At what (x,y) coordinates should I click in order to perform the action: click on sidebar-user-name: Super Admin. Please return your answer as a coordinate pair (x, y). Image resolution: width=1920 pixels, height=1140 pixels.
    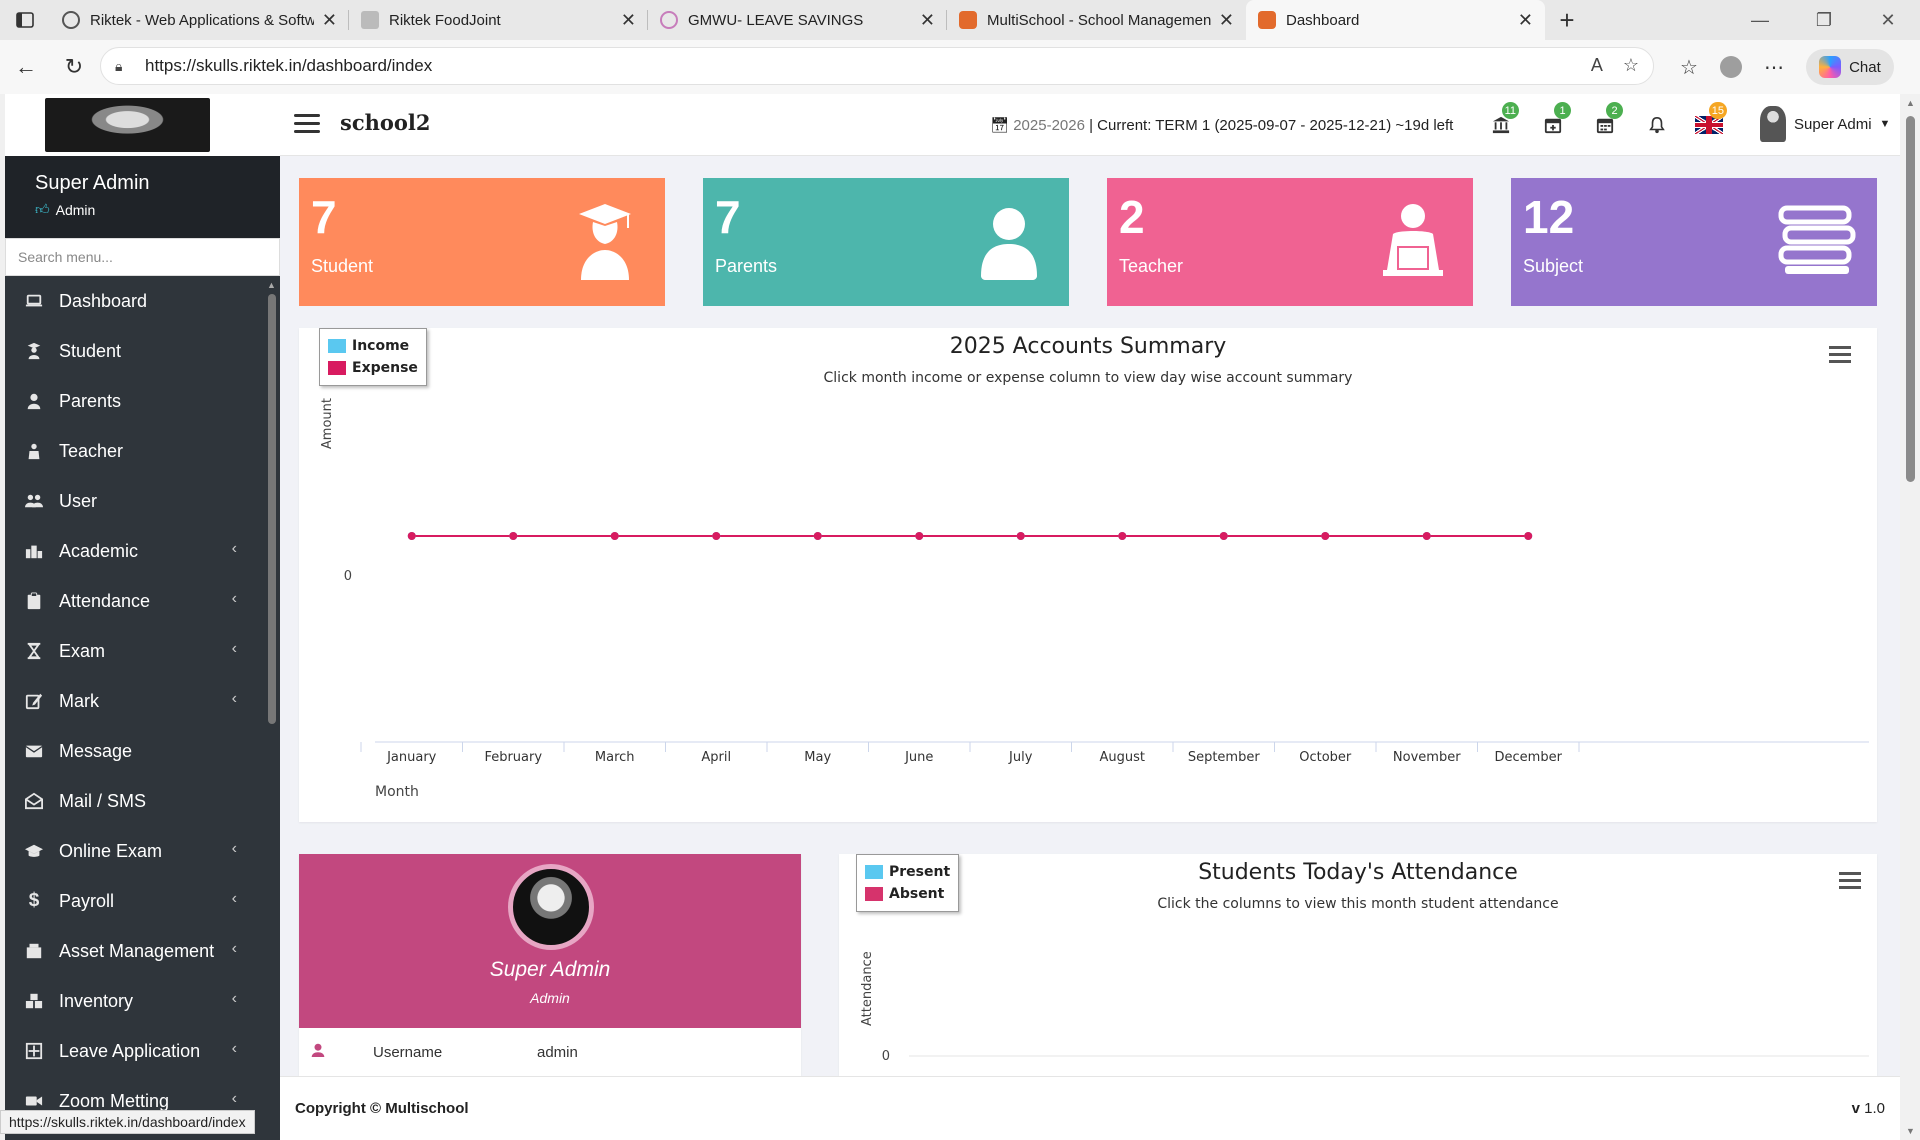
    Looking at the image, I should click on (92, 183).